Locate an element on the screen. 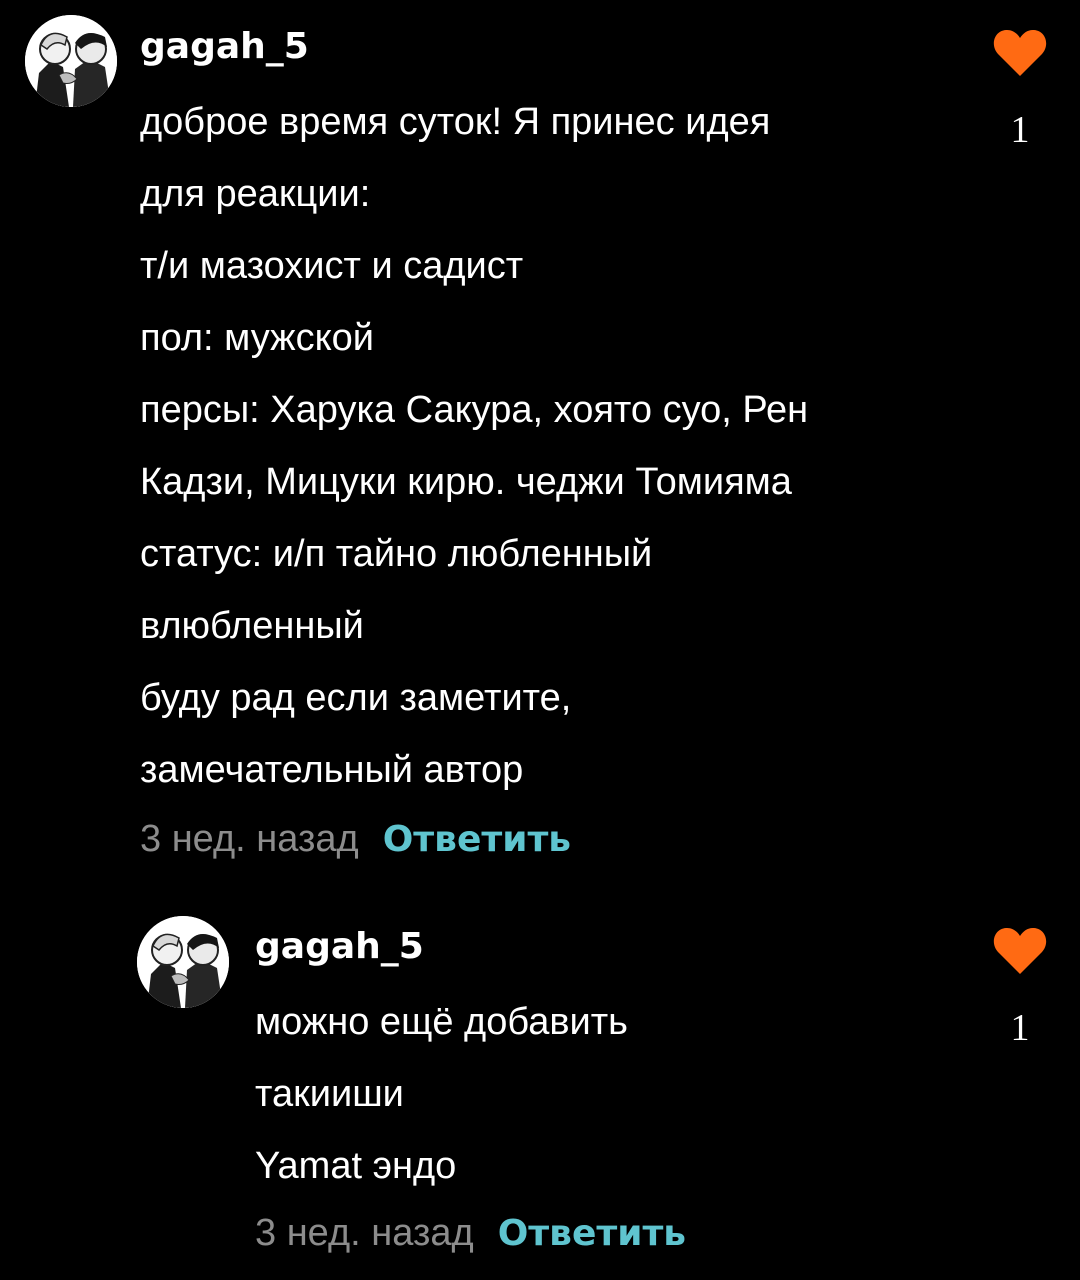 The width and height of the screenshot is (1080, 1280). comment-line: буду рад если заметите, is located at coordinates (356, 698).